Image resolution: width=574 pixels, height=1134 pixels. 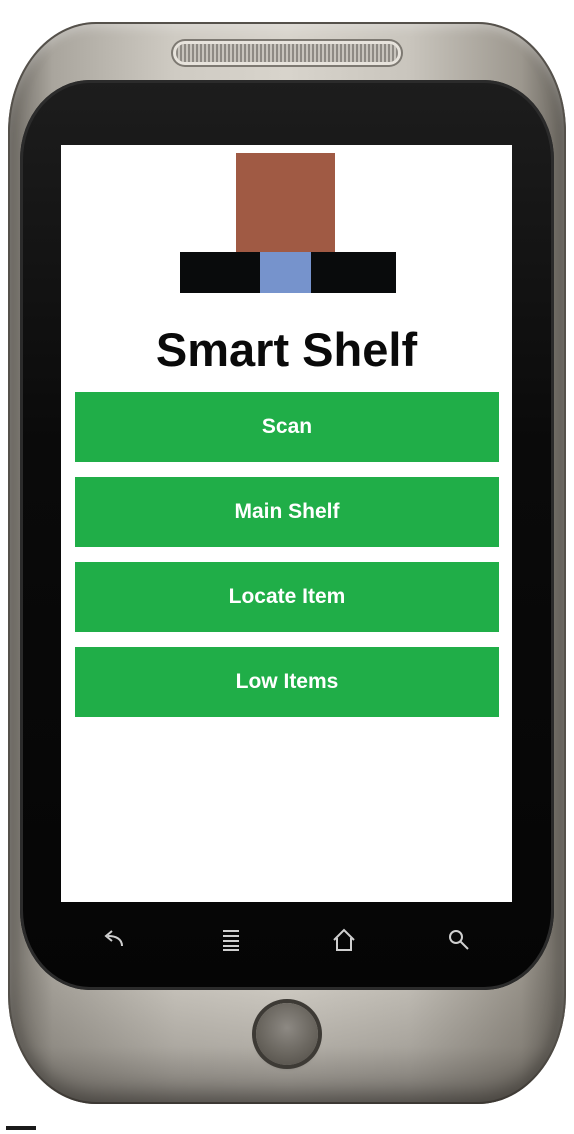 I want to click on logo-shelf-left, so click(x=220, y=272).